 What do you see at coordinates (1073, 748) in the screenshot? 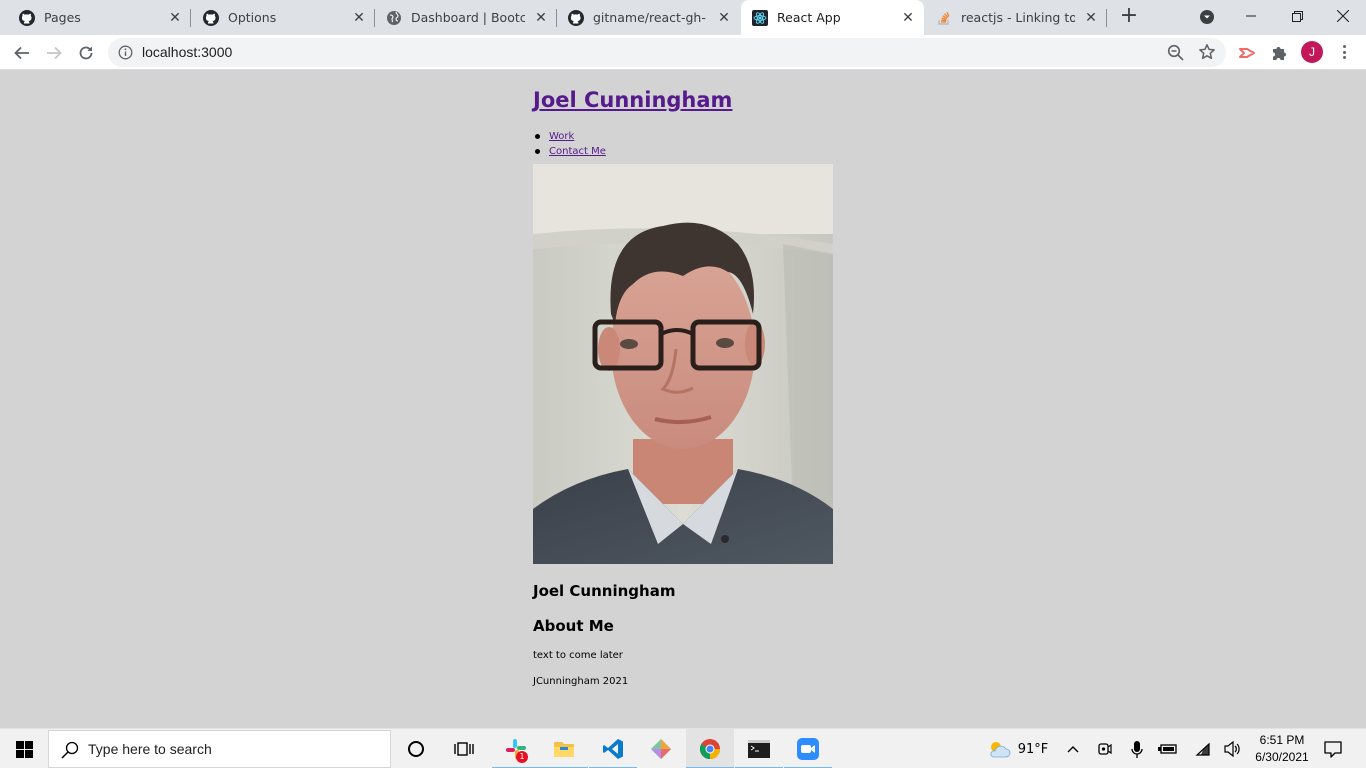
I see `chevron-up-icon` at bounding box center [1073, 748].